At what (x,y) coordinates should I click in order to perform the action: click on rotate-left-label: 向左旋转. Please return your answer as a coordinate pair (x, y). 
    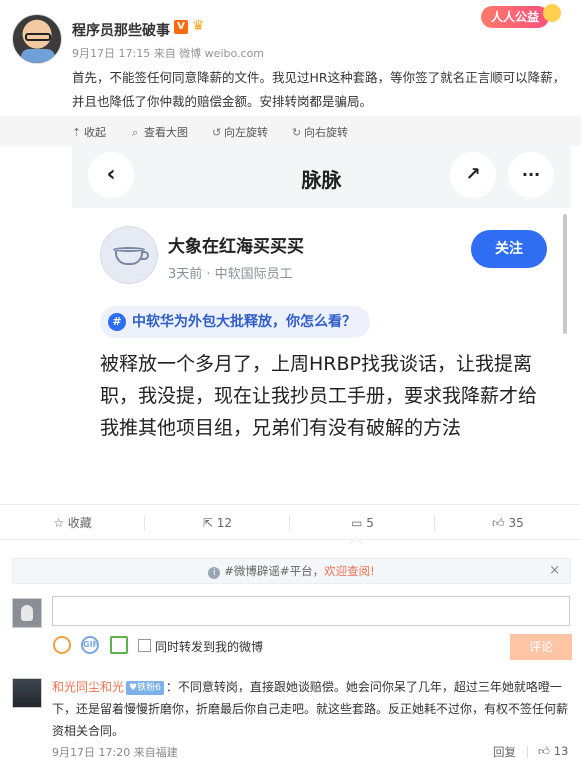
    Looking at the image, I should click on (246, 132).